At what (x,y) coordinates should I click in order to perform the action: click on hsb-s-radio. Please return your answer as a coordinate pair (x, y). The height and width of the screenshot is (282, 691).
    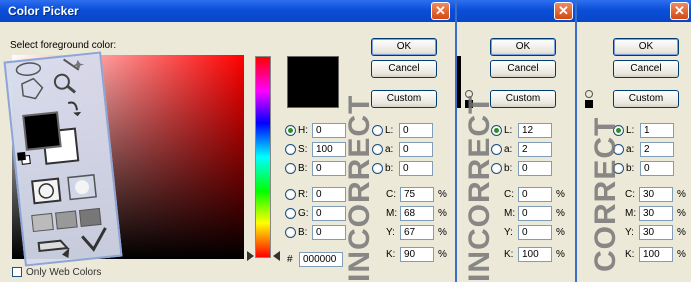
    Looking at the image, I should click on (290, 149).